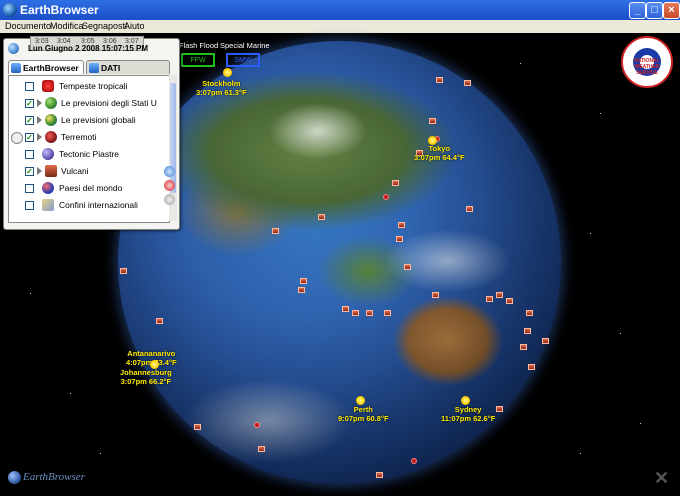  I want to click on trash-icon, so click(169, 199).